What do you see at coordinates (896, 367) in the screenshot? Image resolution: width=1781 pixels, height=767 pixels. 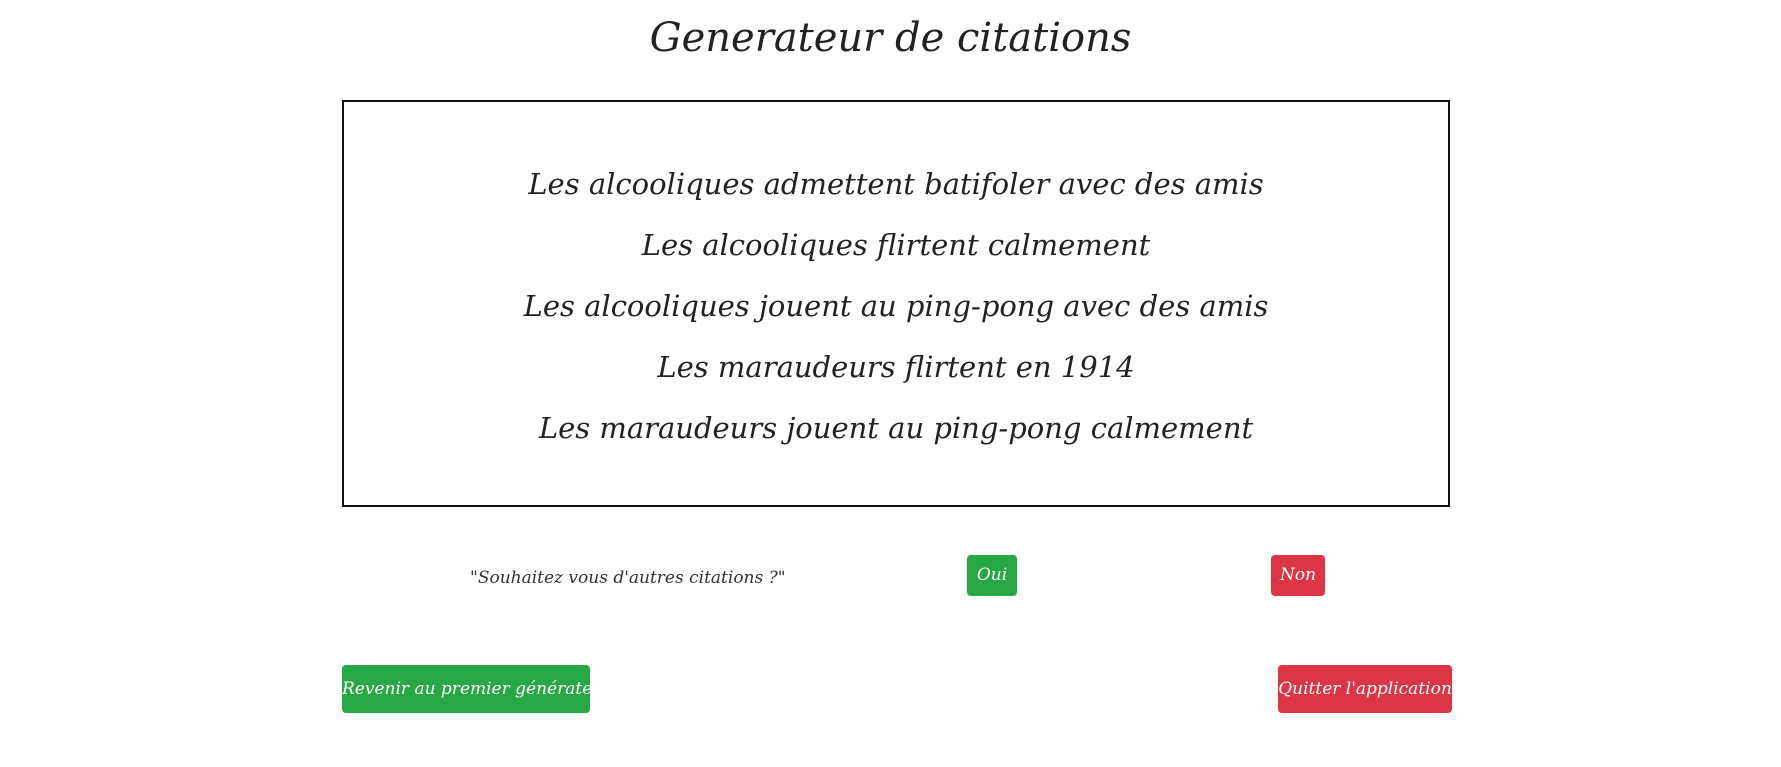 I see `quote-item: Les maraudeurs flirtent en 1914` at bounding box center [896, 367].